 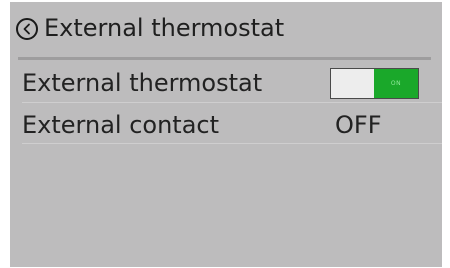 I want to click on external-thermostat-toggle: ON, so click(x=374, y=83).